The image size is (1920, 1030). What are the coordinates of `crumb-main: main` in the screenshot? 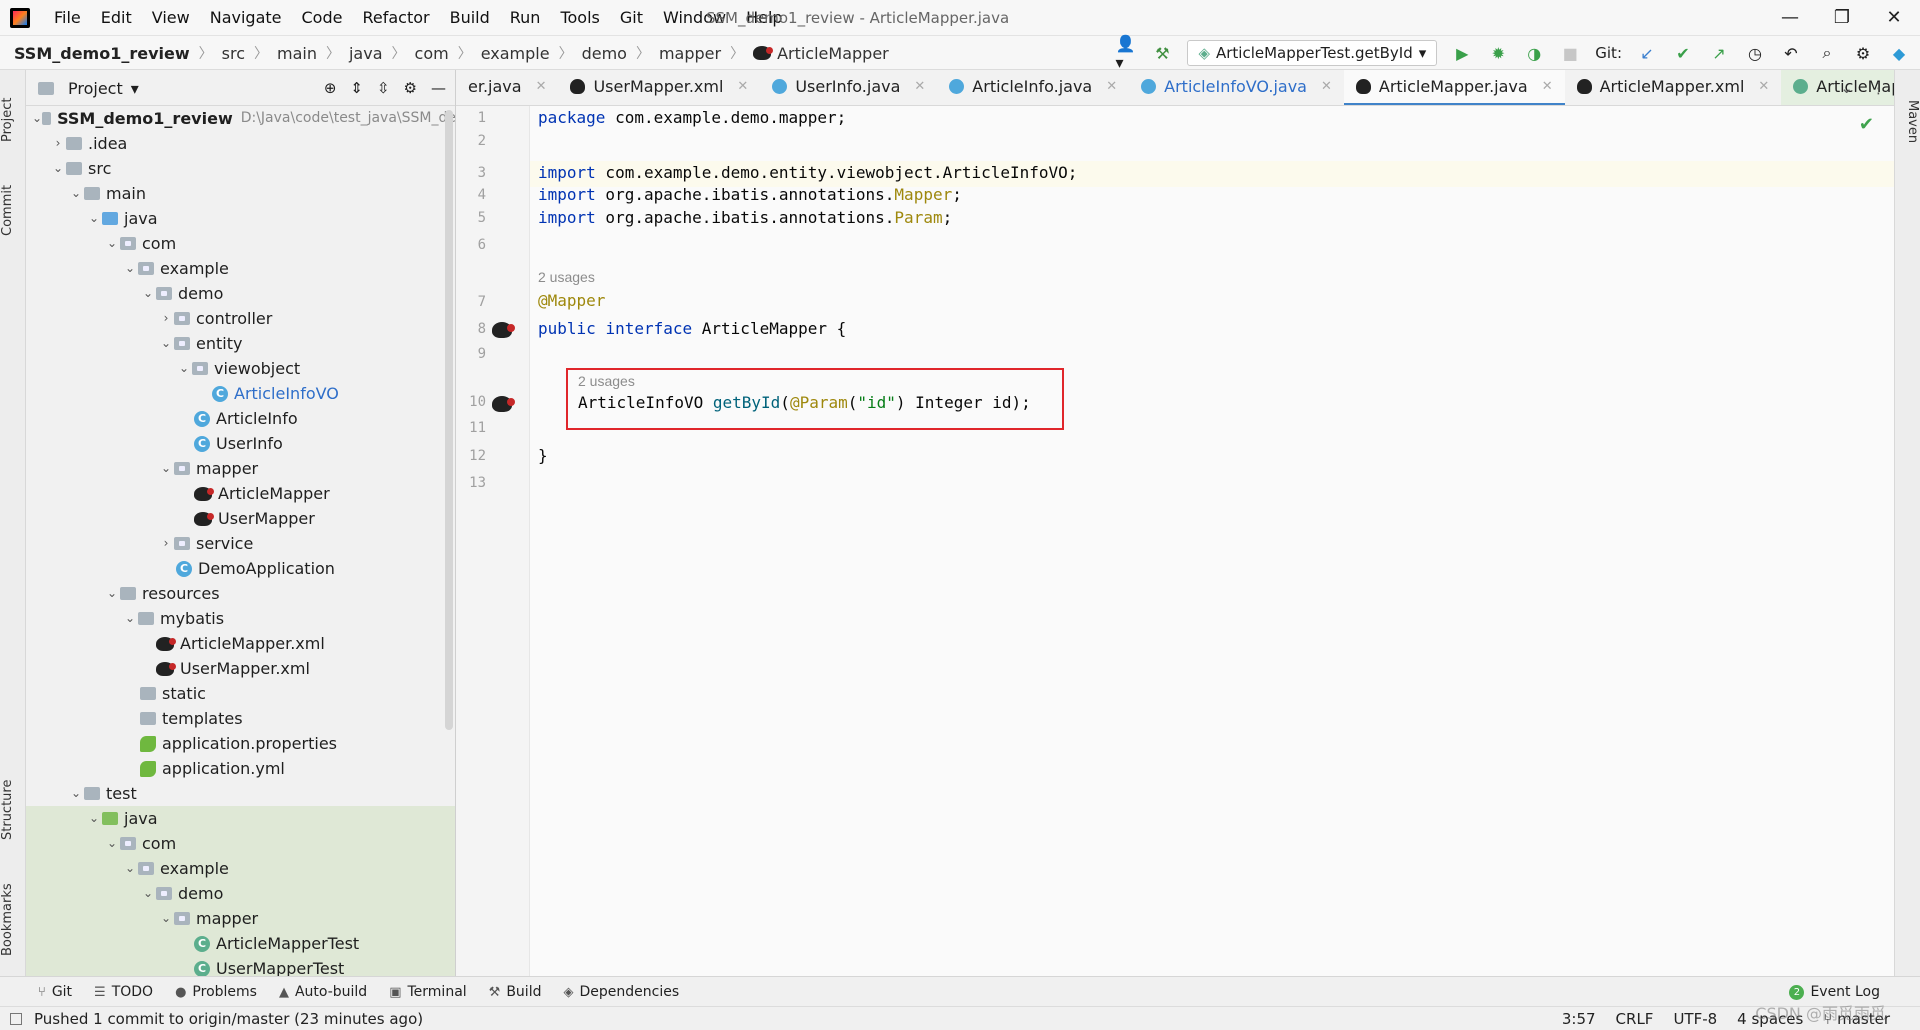 It's located at (297, 53).